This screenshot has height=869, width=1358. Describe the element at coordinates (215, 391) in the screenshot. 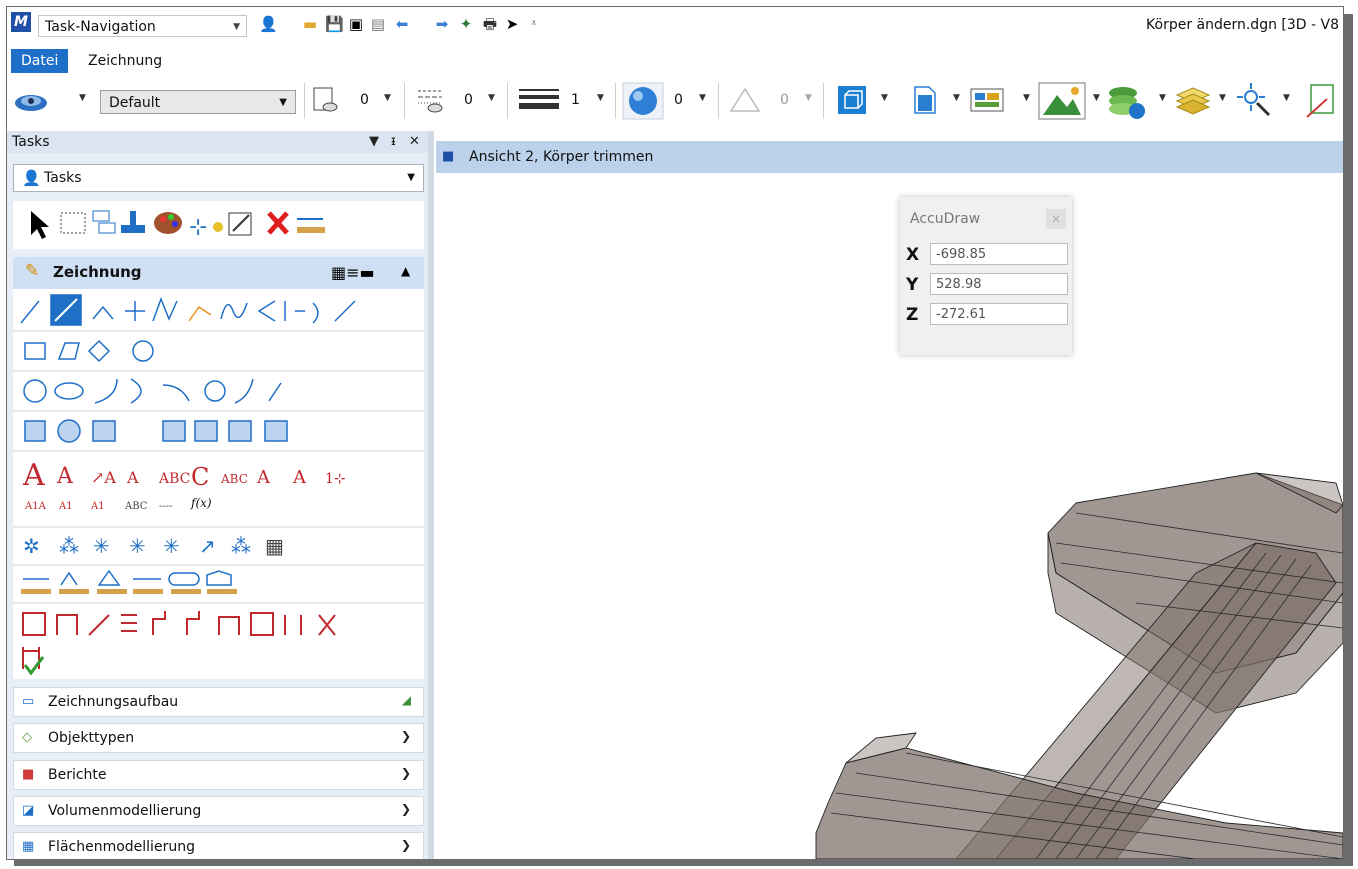

I see `modify-arc-icon` at that location.